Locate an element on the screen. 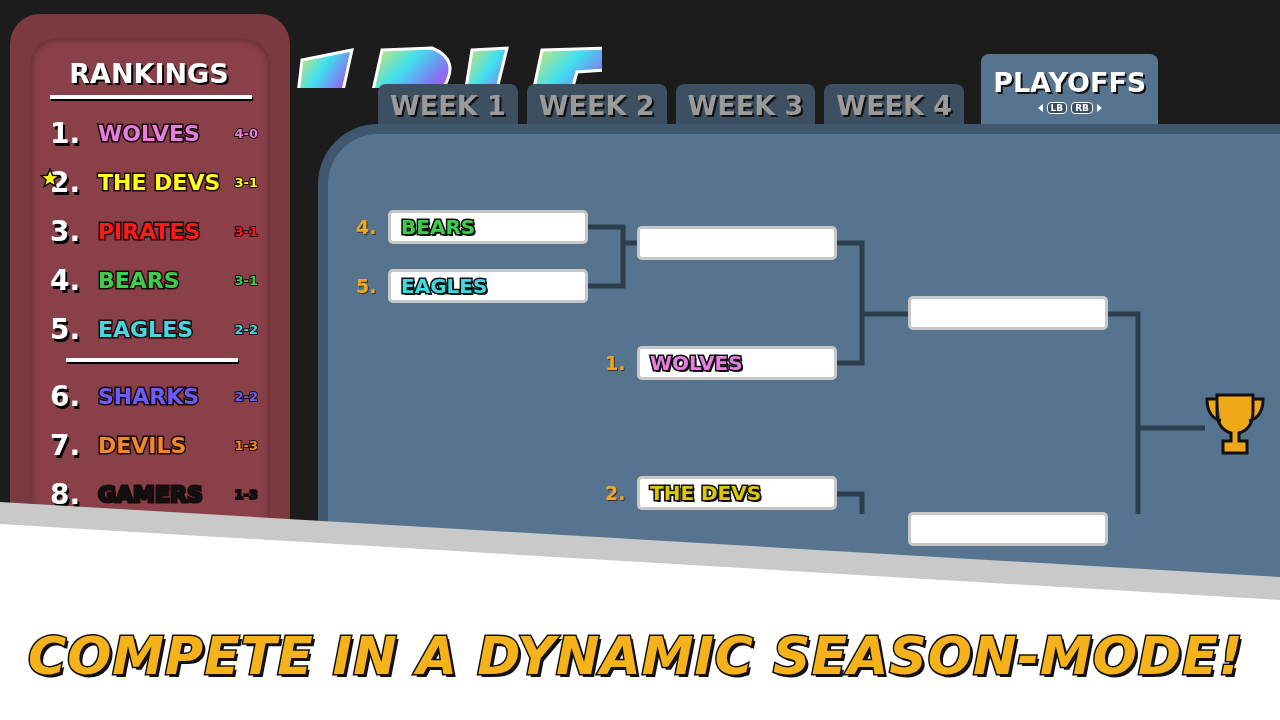 Image resolution: width=1280 pixels, height=720 pixels. team-name: DEVILS is located at coordinates (143, 445).